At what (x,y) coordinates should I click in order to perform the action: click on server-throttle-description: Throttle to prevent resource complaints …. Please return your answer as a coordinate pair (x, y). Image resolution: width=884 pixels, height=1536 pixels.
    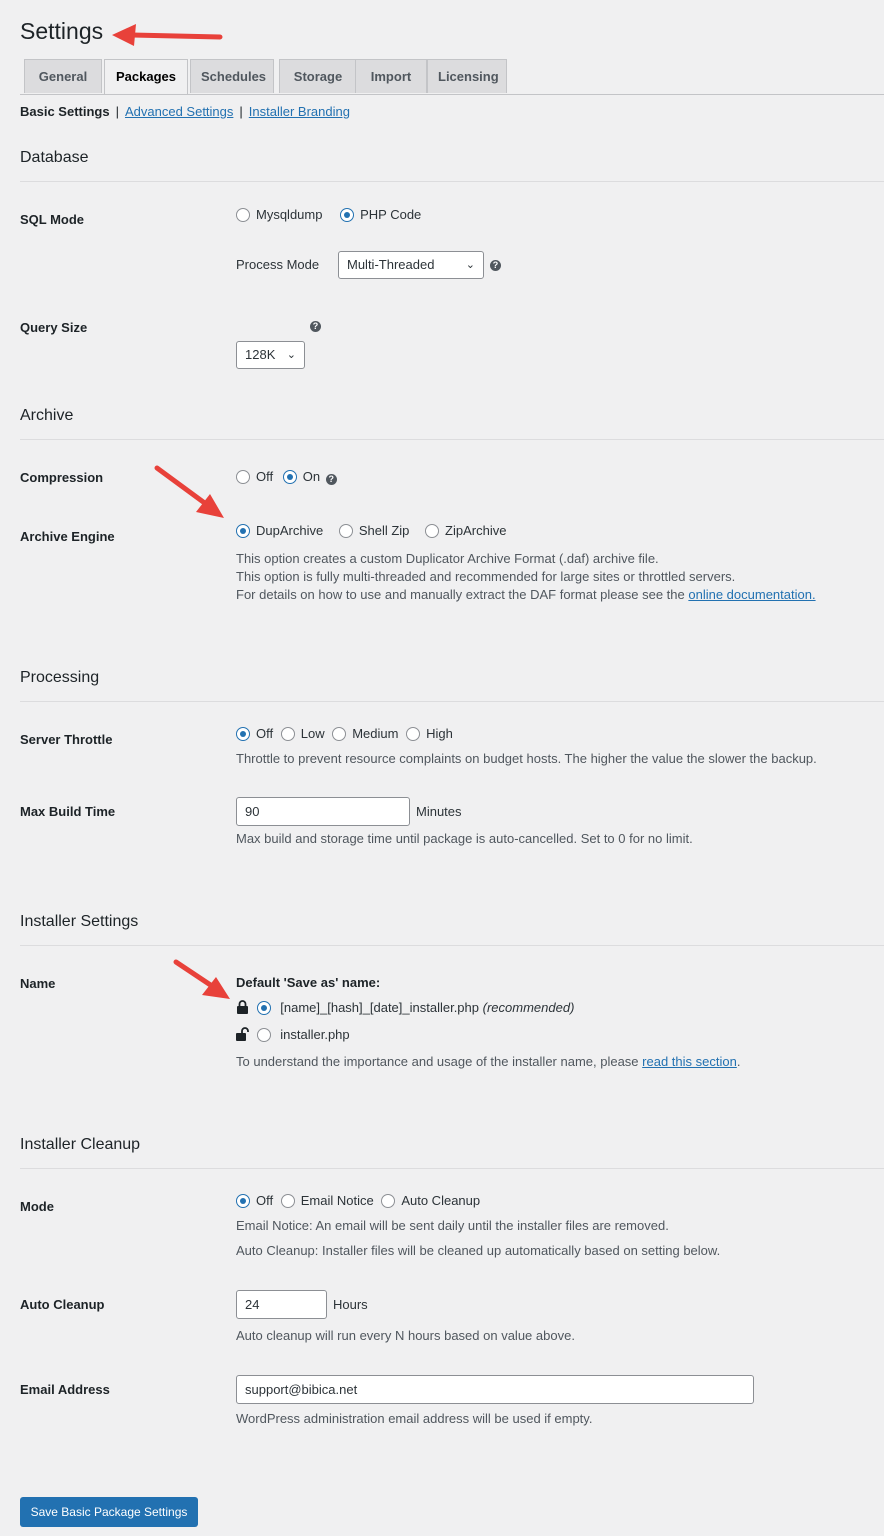
    Looking at the image, I should click on (526, 758).